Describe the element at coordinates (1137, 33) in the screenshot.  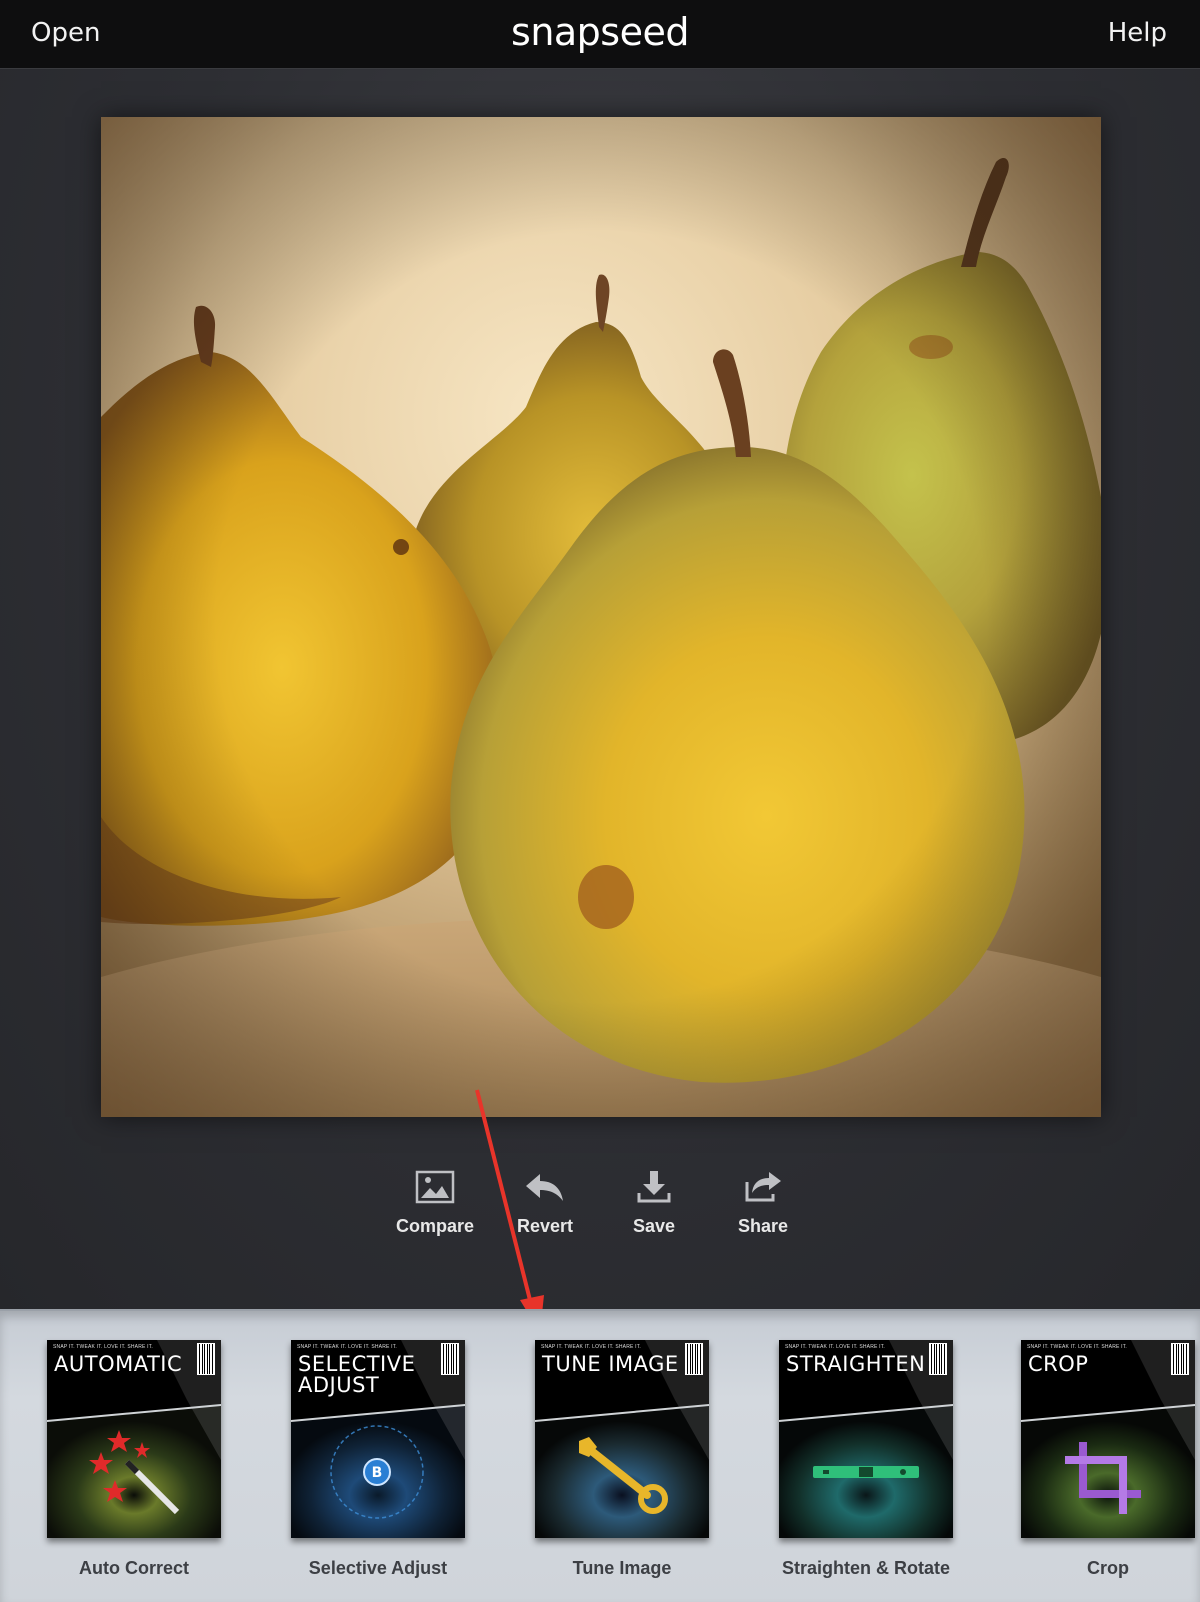
I see `help-button: Help` at that location.